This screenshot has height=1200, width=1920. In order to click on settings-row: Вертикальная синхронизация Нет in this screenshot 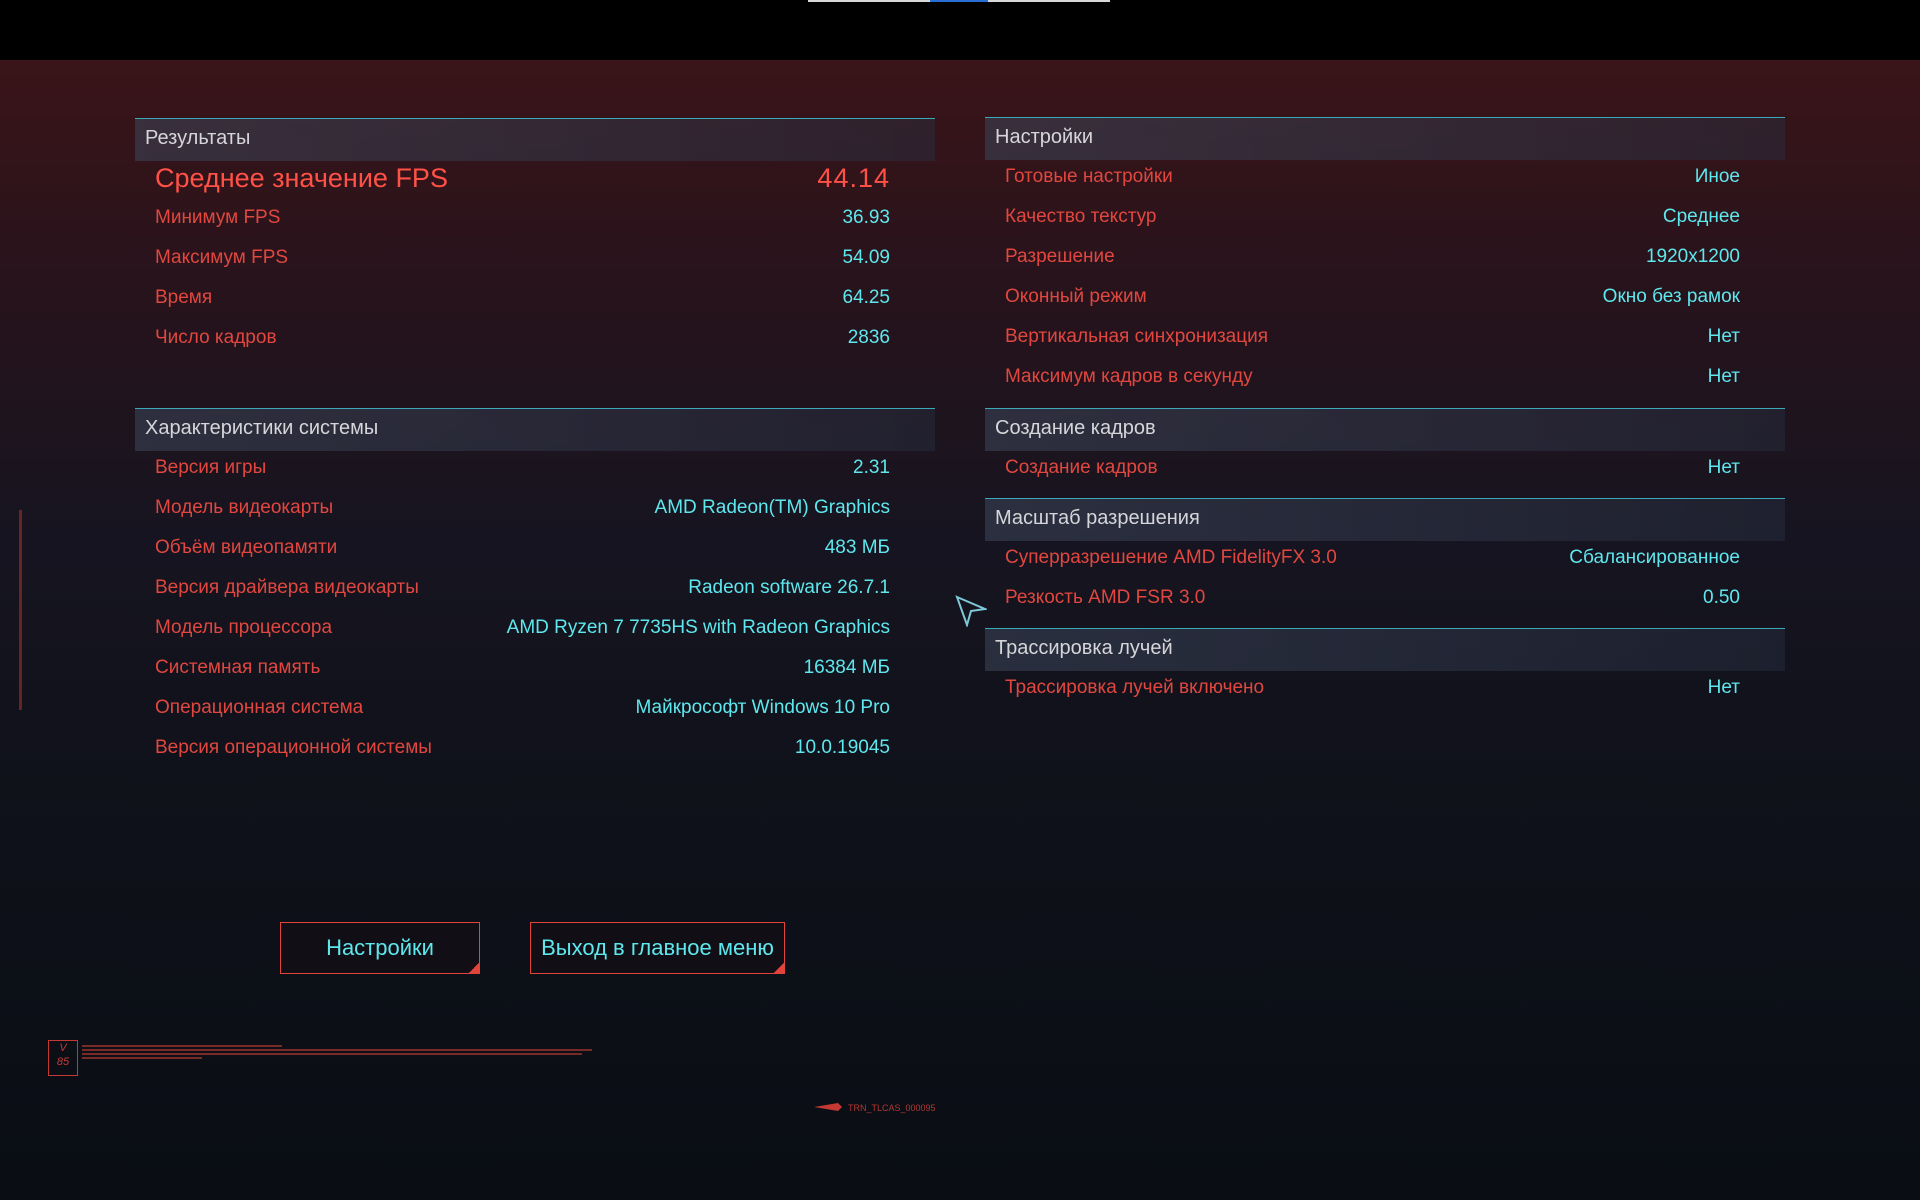, I will do `click(1372, 338)`.